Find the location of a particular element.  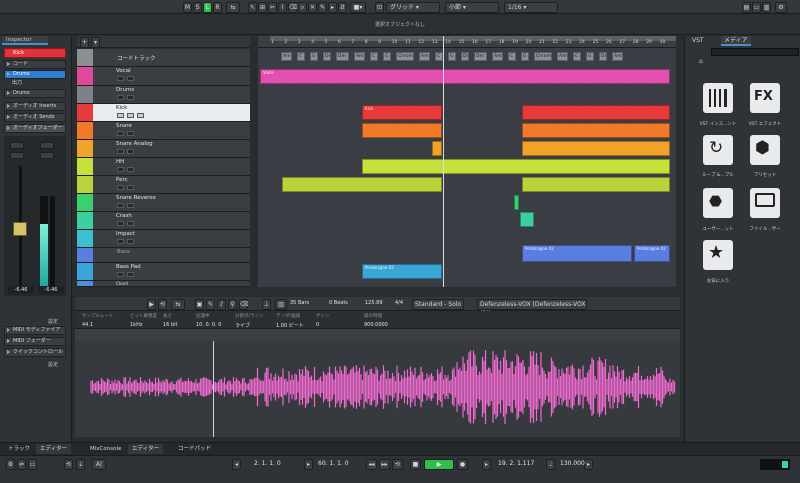

grid-type-select: 小節 ▾ is located at coordinates (472, 7).